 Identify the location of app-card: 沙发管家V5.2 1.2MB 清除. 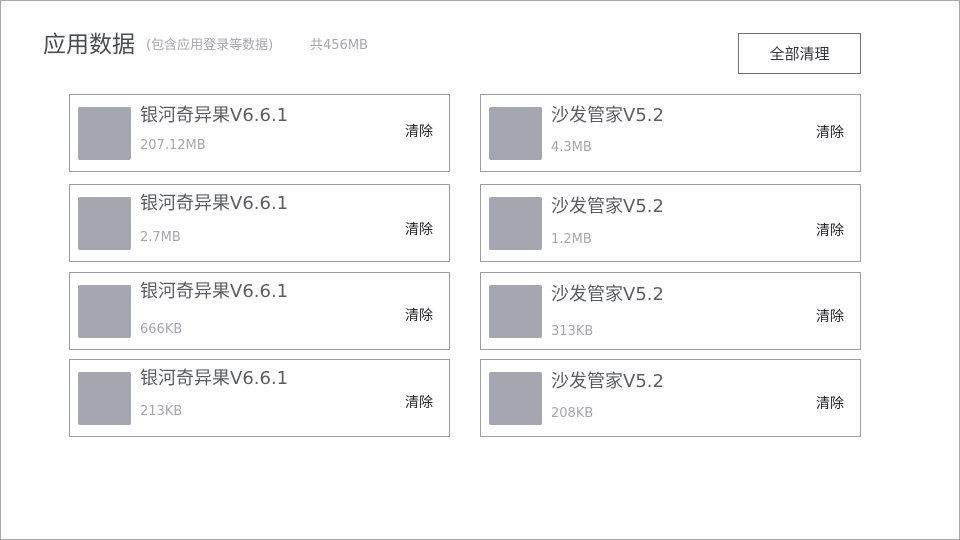
(670, 223).